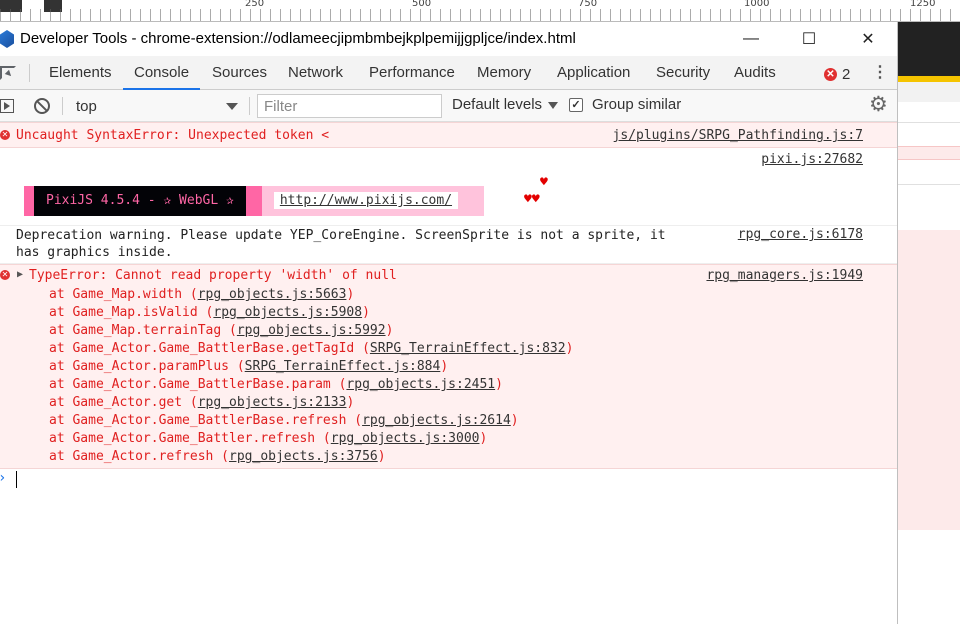 The height and width of the screenshot is (624, 960). Describe the element at coordinates (42, 106) in the screenshot. I see `clear-console-icon` at that location.